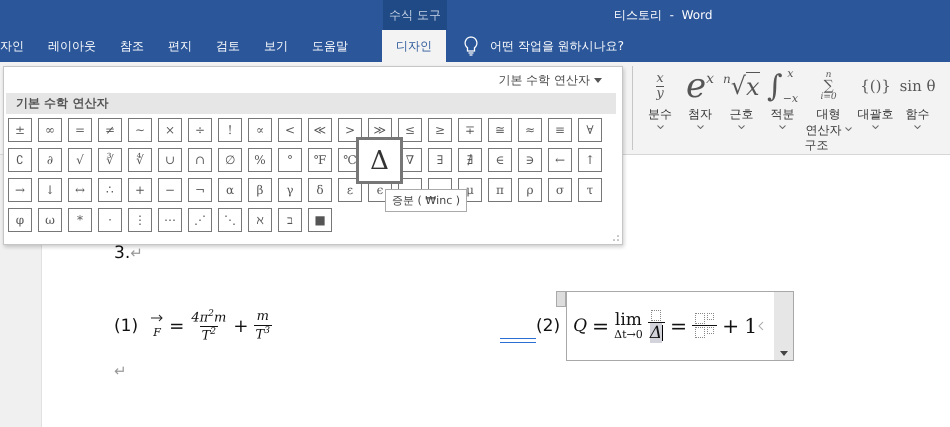 The height and width of the screenshot is (427, 950). What do you see at coordinates (628, 326) in the screenshot?
I see `math-limit: lim Δt→0` at bounding box center [628, 326].